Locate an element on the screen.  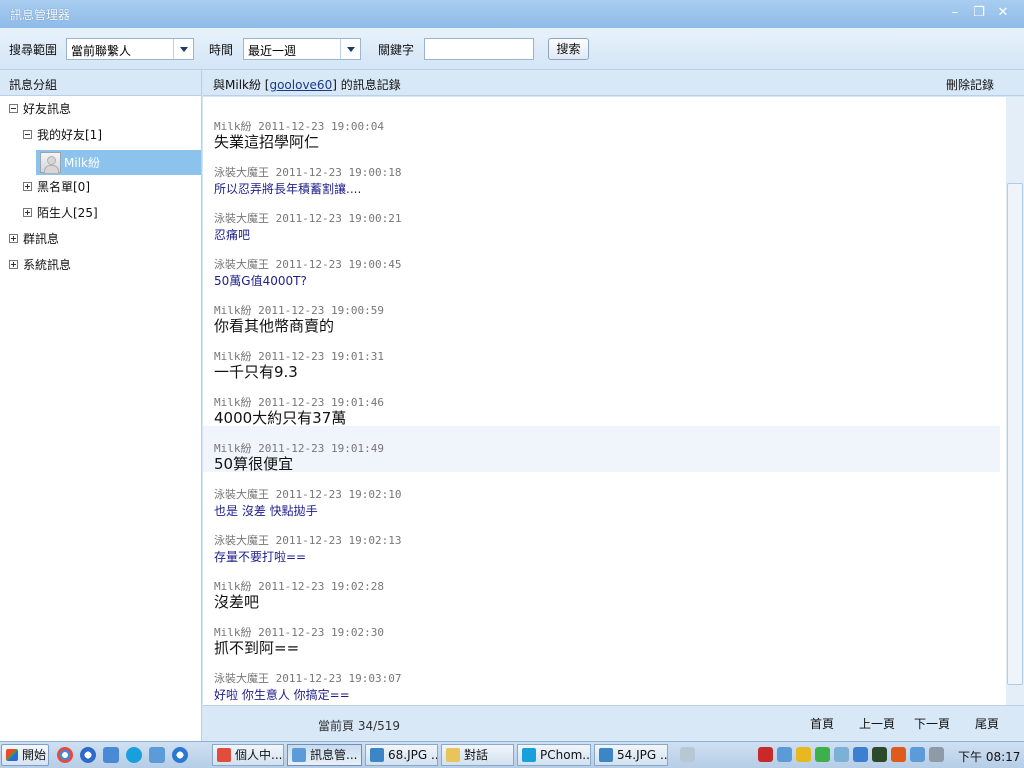
tree-system-messages: 系統訊息 is located at coordinates (40, 266).